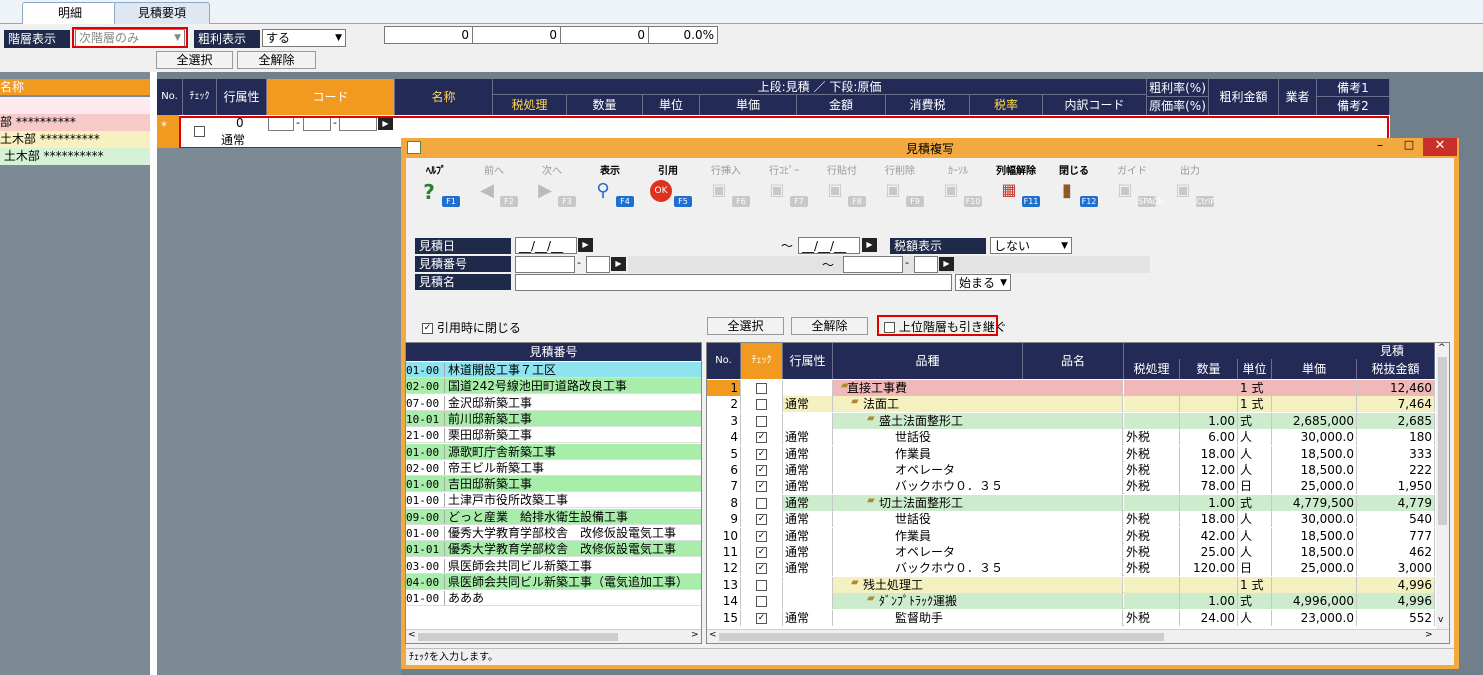 The width and height of the screenshot is (1483, 675). I want to click on detail-row: 4 通常 世話役 外税 6.00 人 30,000.0 180 ✓, so click(1071, 437).